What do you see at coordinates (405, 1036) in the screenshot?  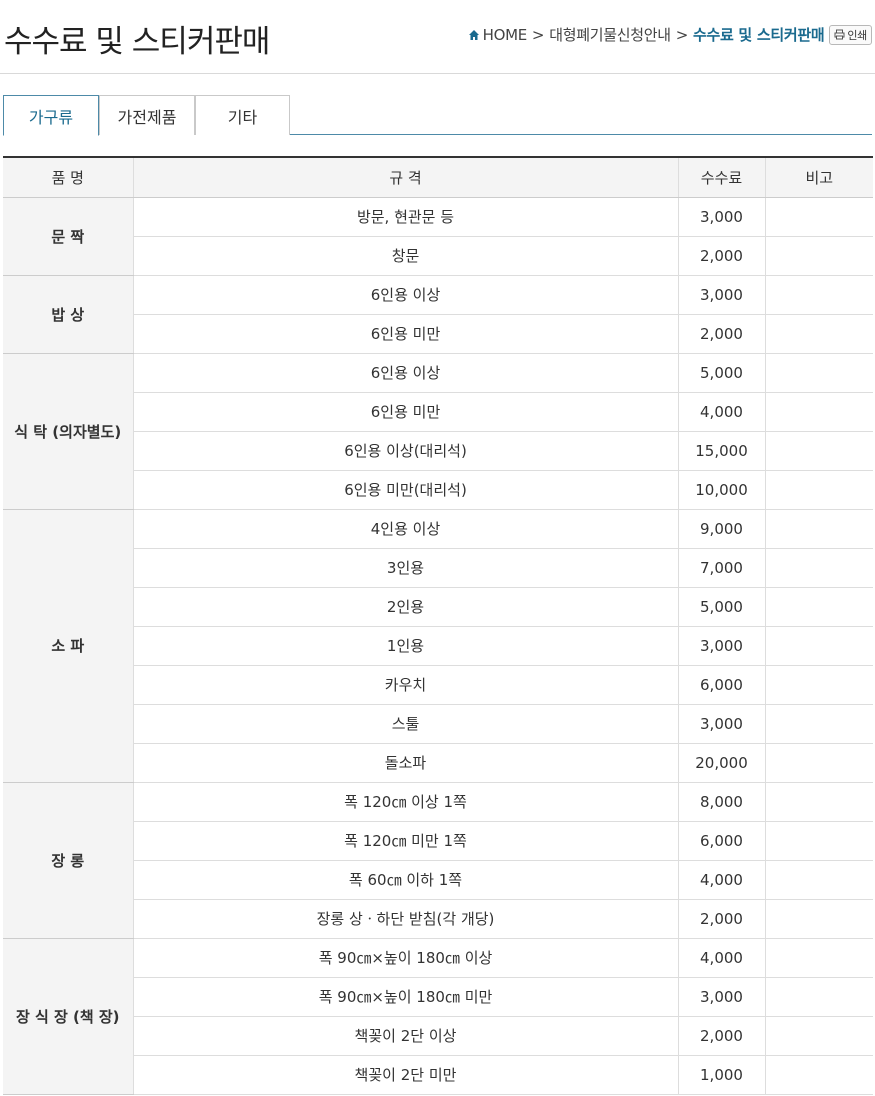 I see `spec-cell: 책꽂이 2단 이상` at bounding box center [405, 1036].